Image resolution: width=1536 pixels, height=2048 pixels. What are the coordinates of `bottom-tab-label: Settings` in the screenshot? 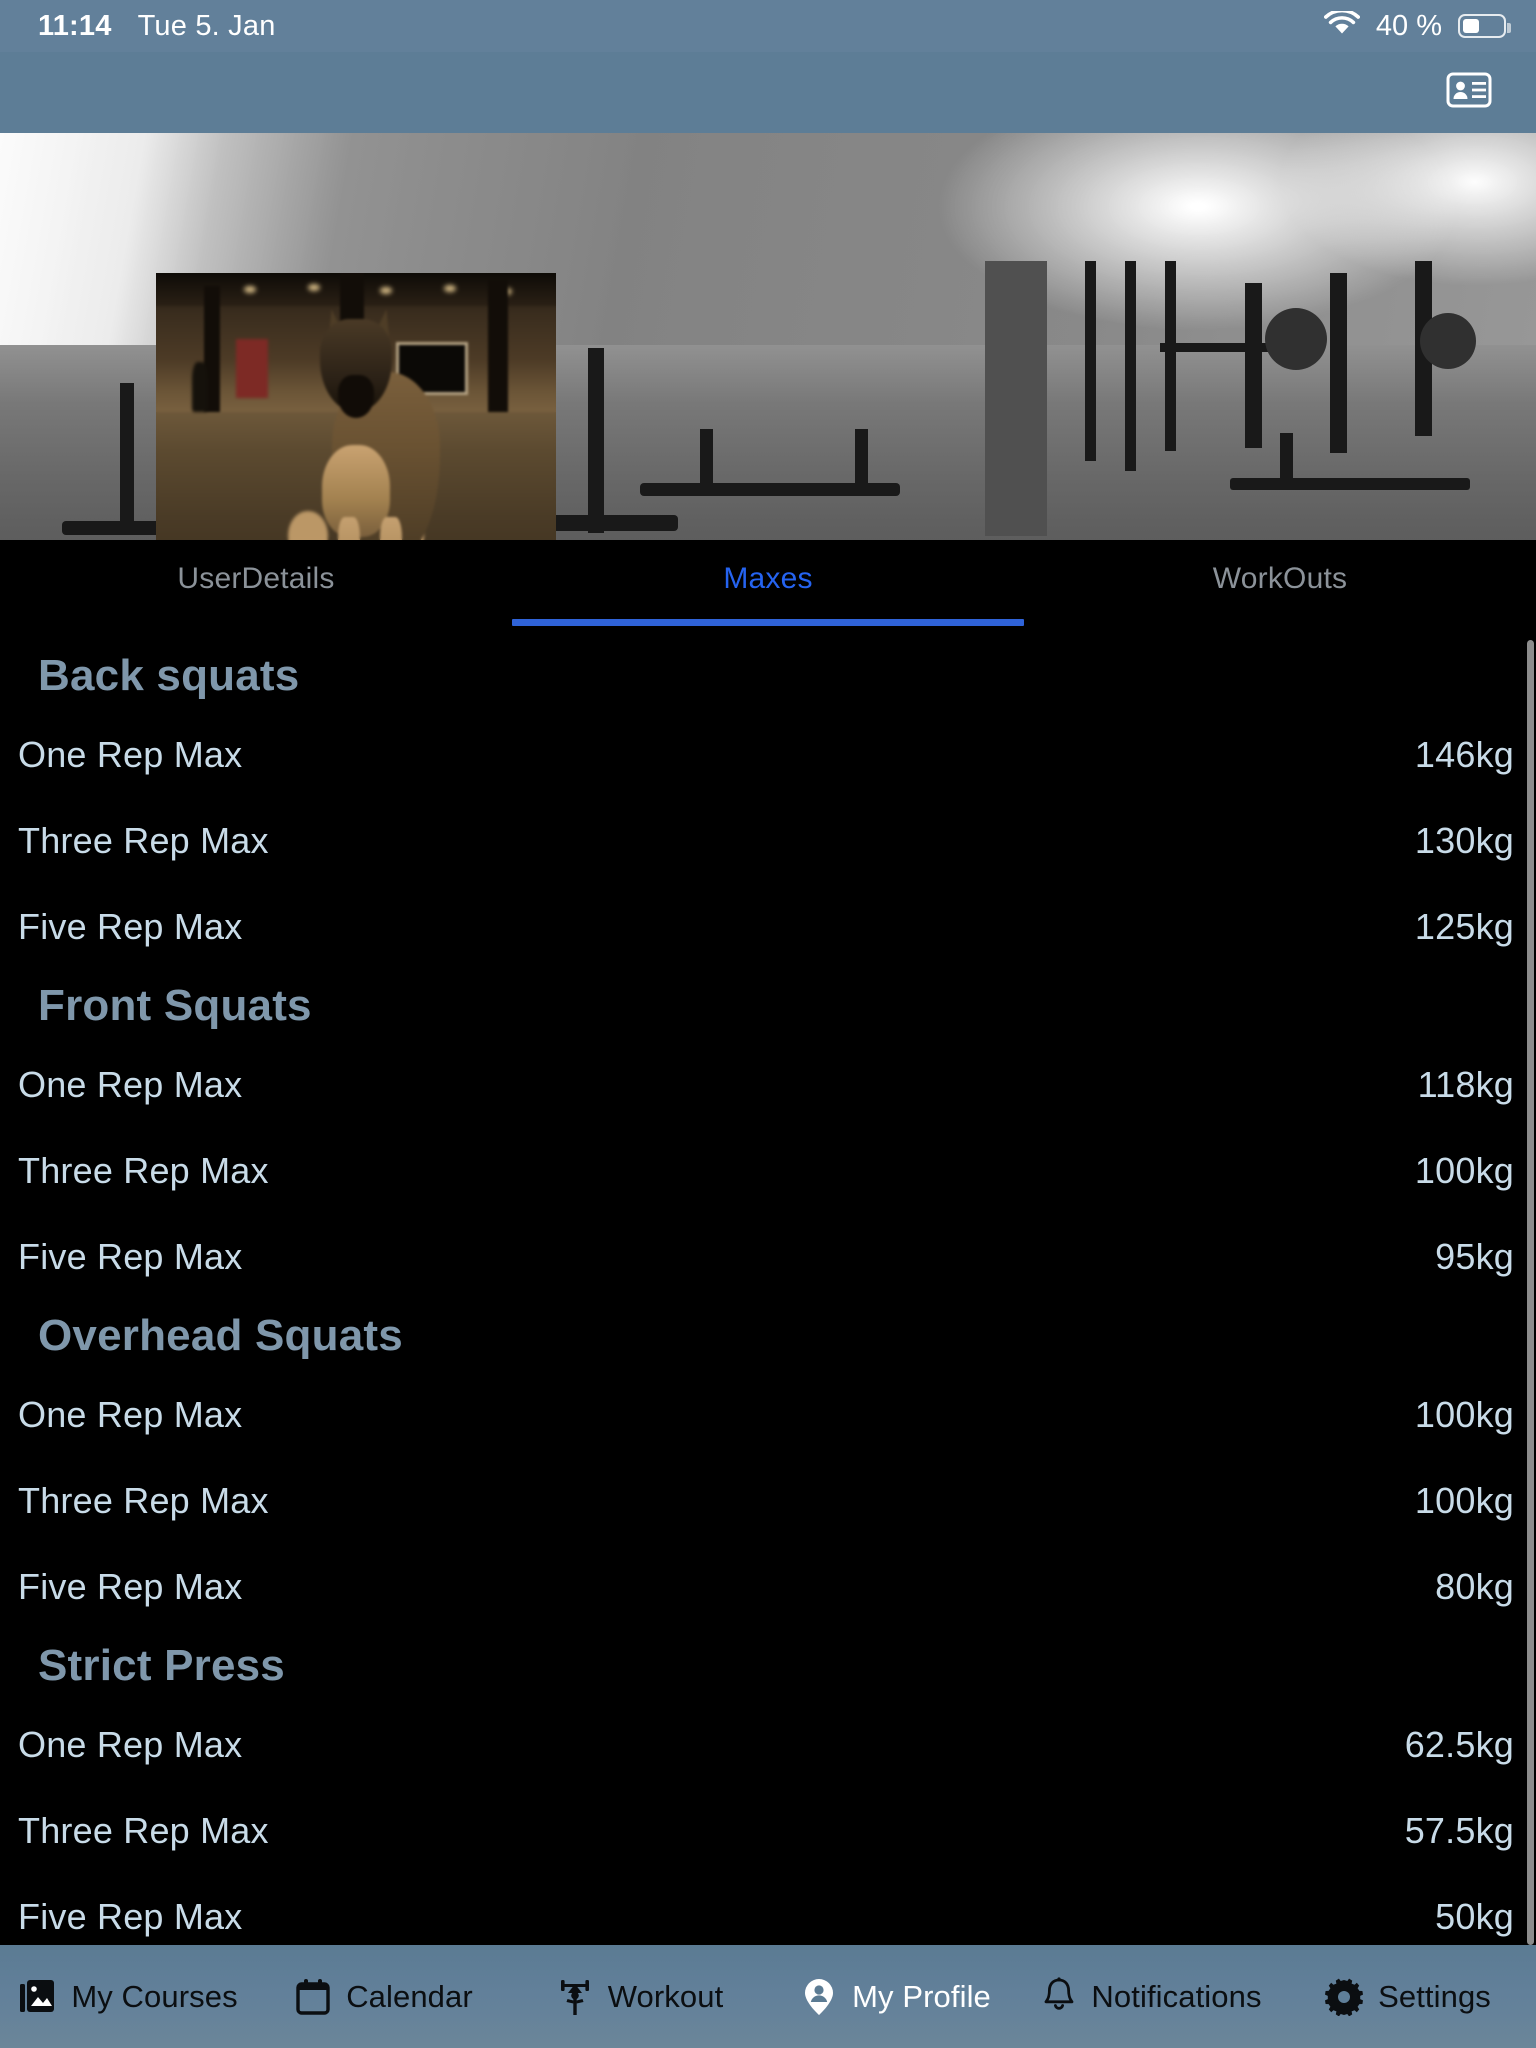 It's located at (1434, 1996).